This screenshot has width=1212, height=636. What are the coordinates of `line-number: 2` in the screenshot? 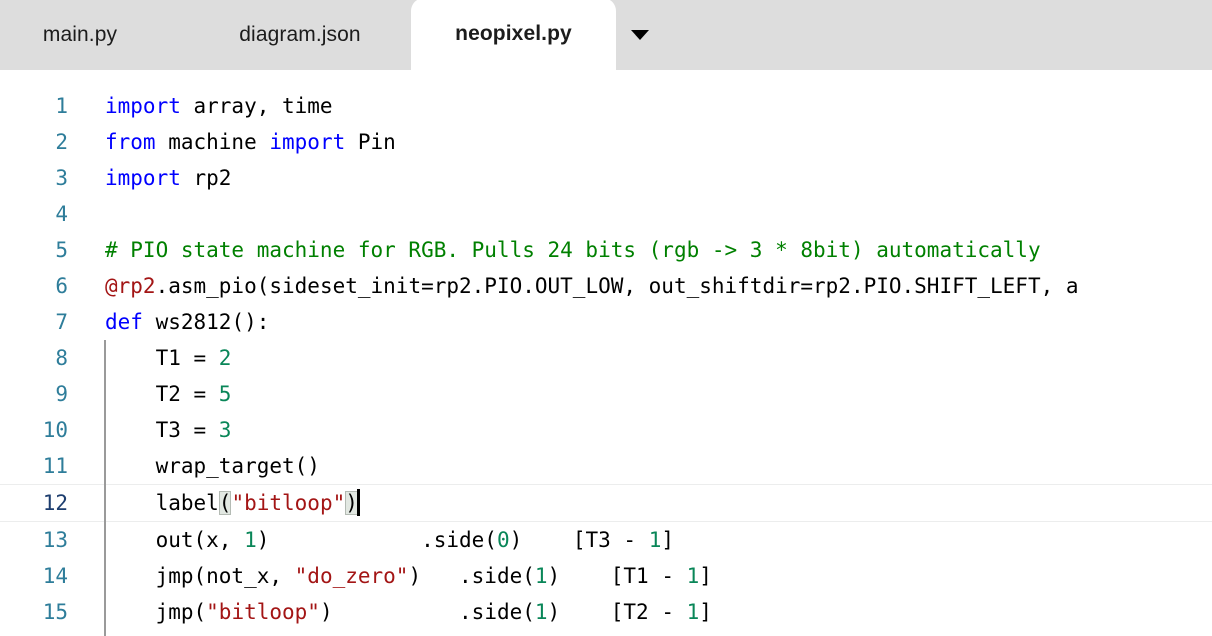 It's located at (61, 142).